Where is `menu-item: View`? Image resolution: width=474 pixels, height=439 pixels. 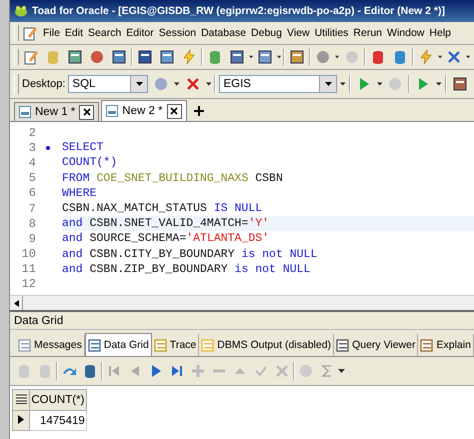
menu-item: View is located at coordinates (298, 33).